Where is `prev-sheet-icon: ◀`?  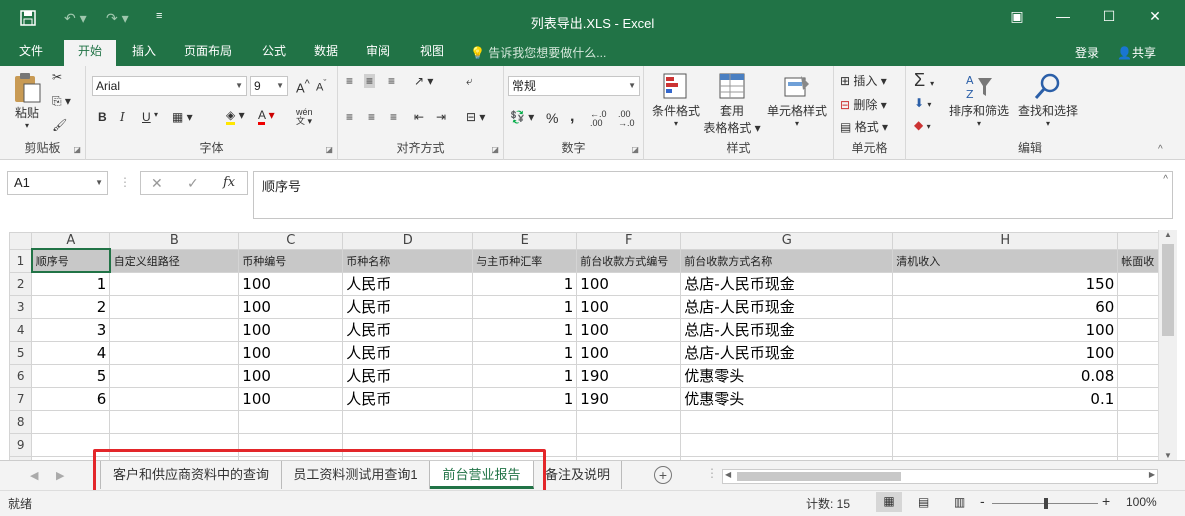
prev-sheet-icon: ◀ is located at coordinates (34, 475).